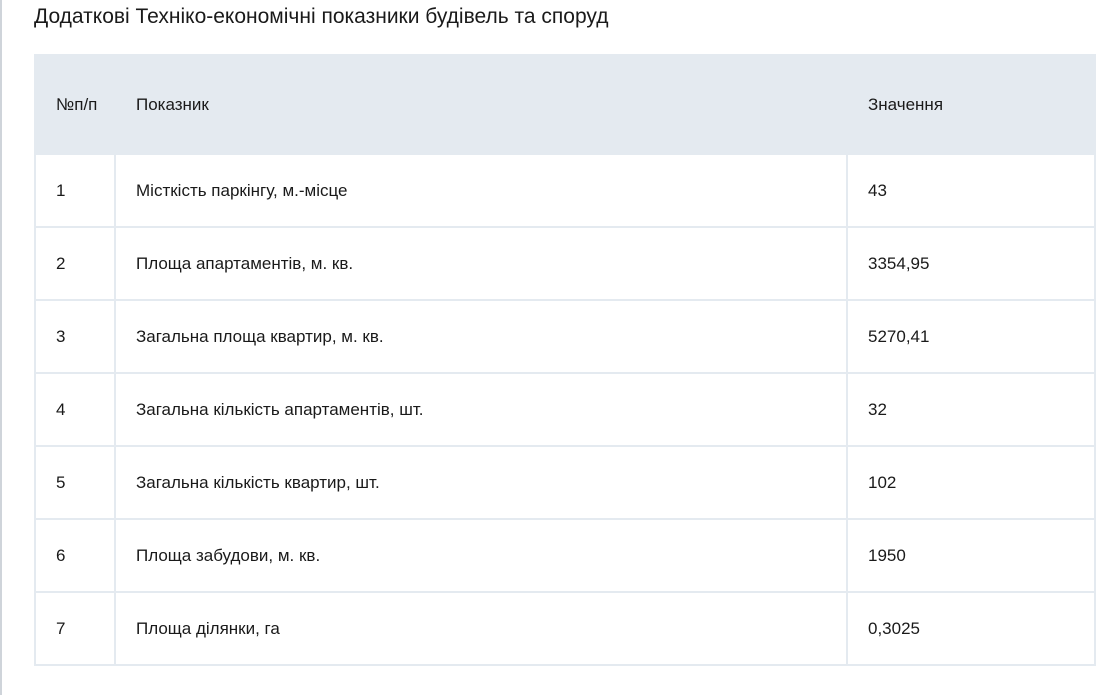 The height and width of the screenshot is (695, 1118). What do you see at coordinates (75, 104) in the screenshot?
I see `column-header-number: №п/п` at bounding box center [75, 104].